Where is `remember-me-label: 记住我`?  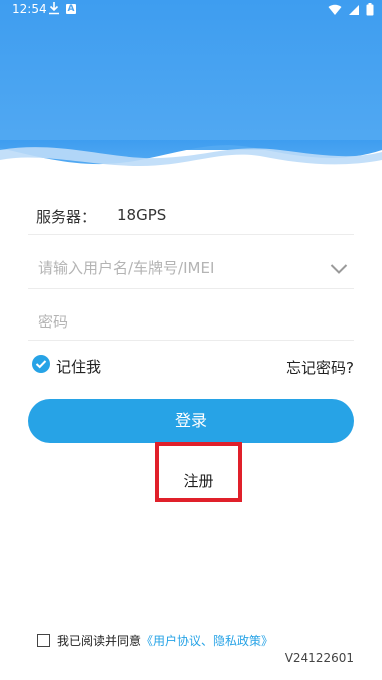
remember-me-label: 记住我 is located at coordinates (79, 366).